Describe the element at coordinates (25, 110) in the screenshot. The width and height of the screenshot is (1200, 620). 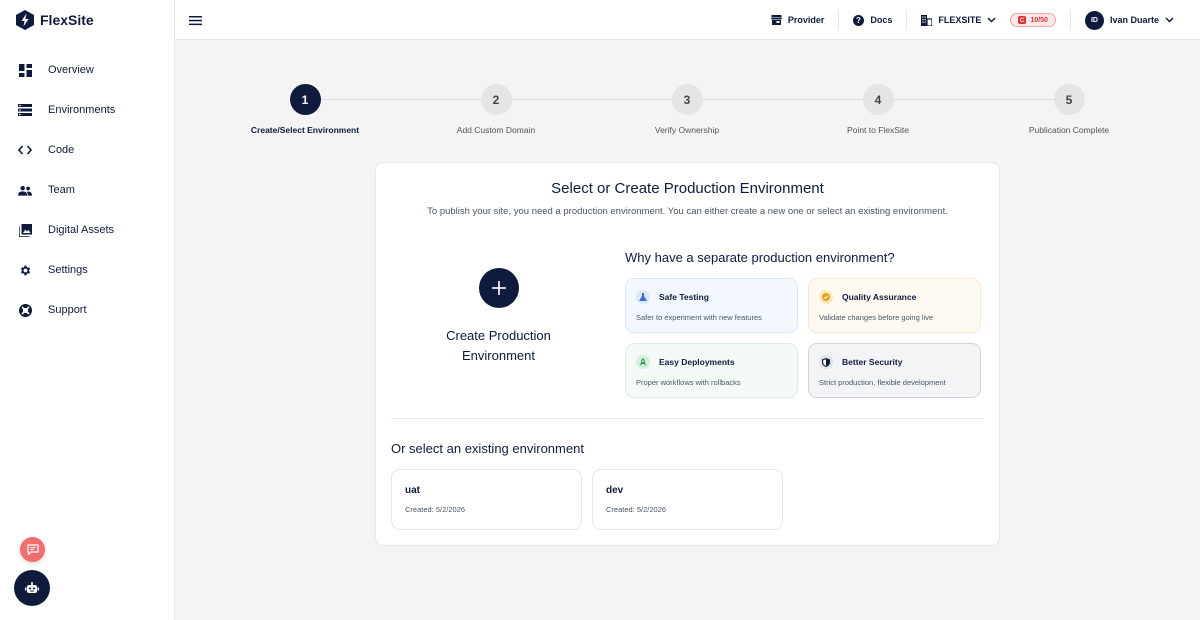
I see `server-icon` at that location.